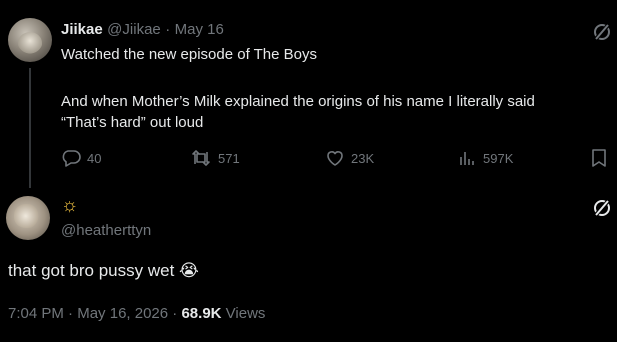  What do you see at coordinates (245, 313) in the screenshot?
I see `reply-views-label: Views` at bounding box center [245, 313].